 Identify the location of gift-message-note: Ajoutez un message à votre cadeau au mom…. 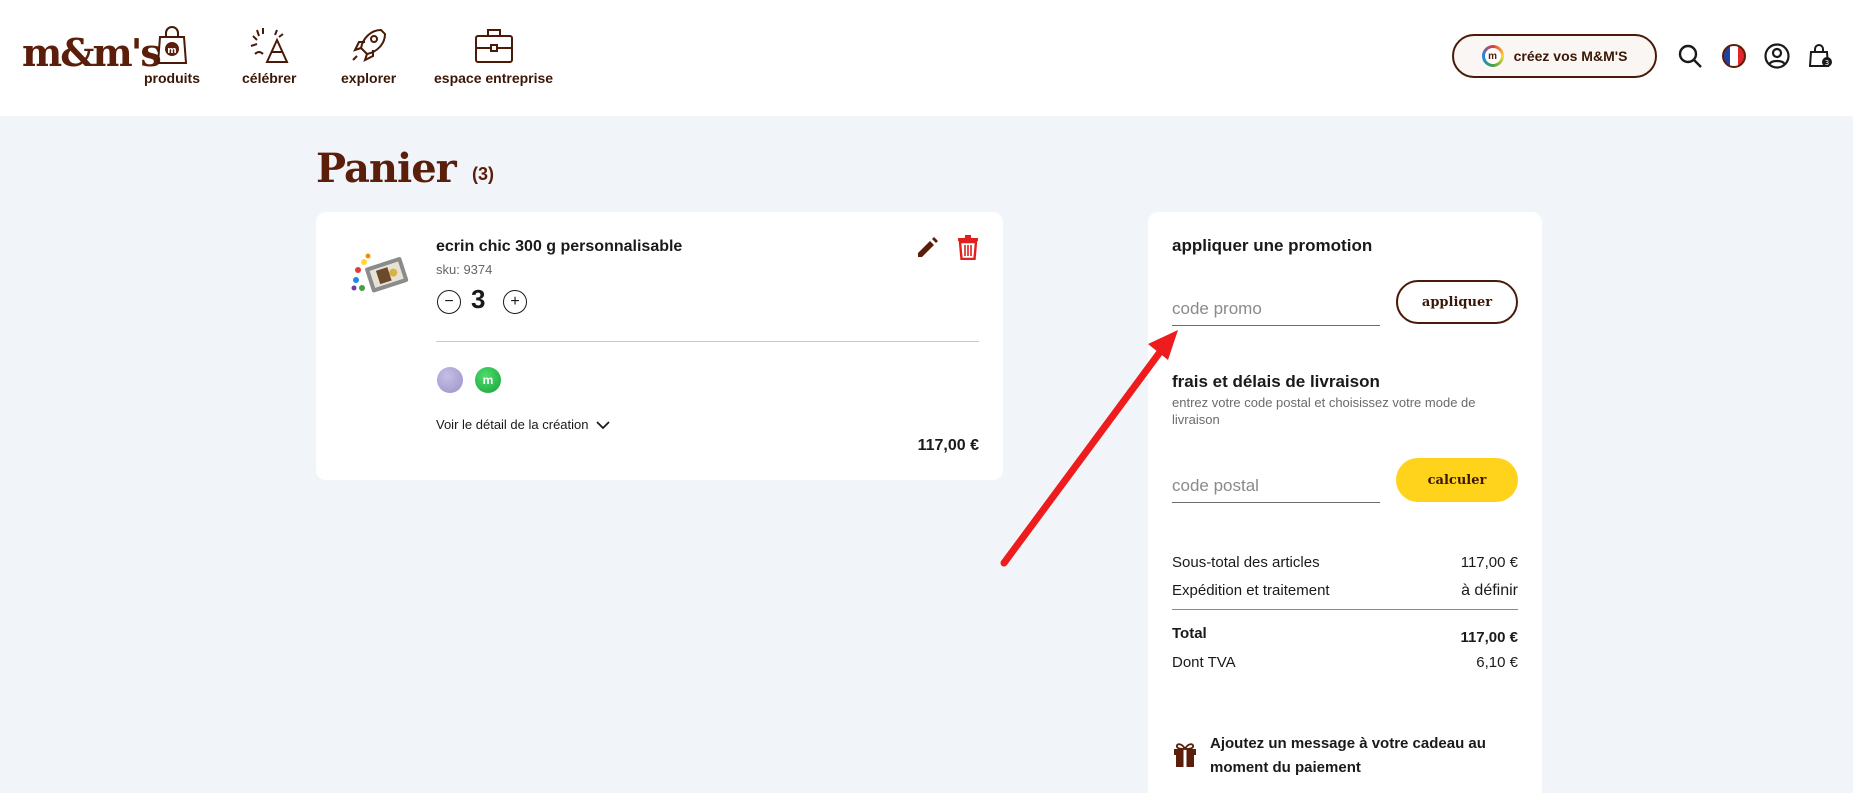
(1341, 756).